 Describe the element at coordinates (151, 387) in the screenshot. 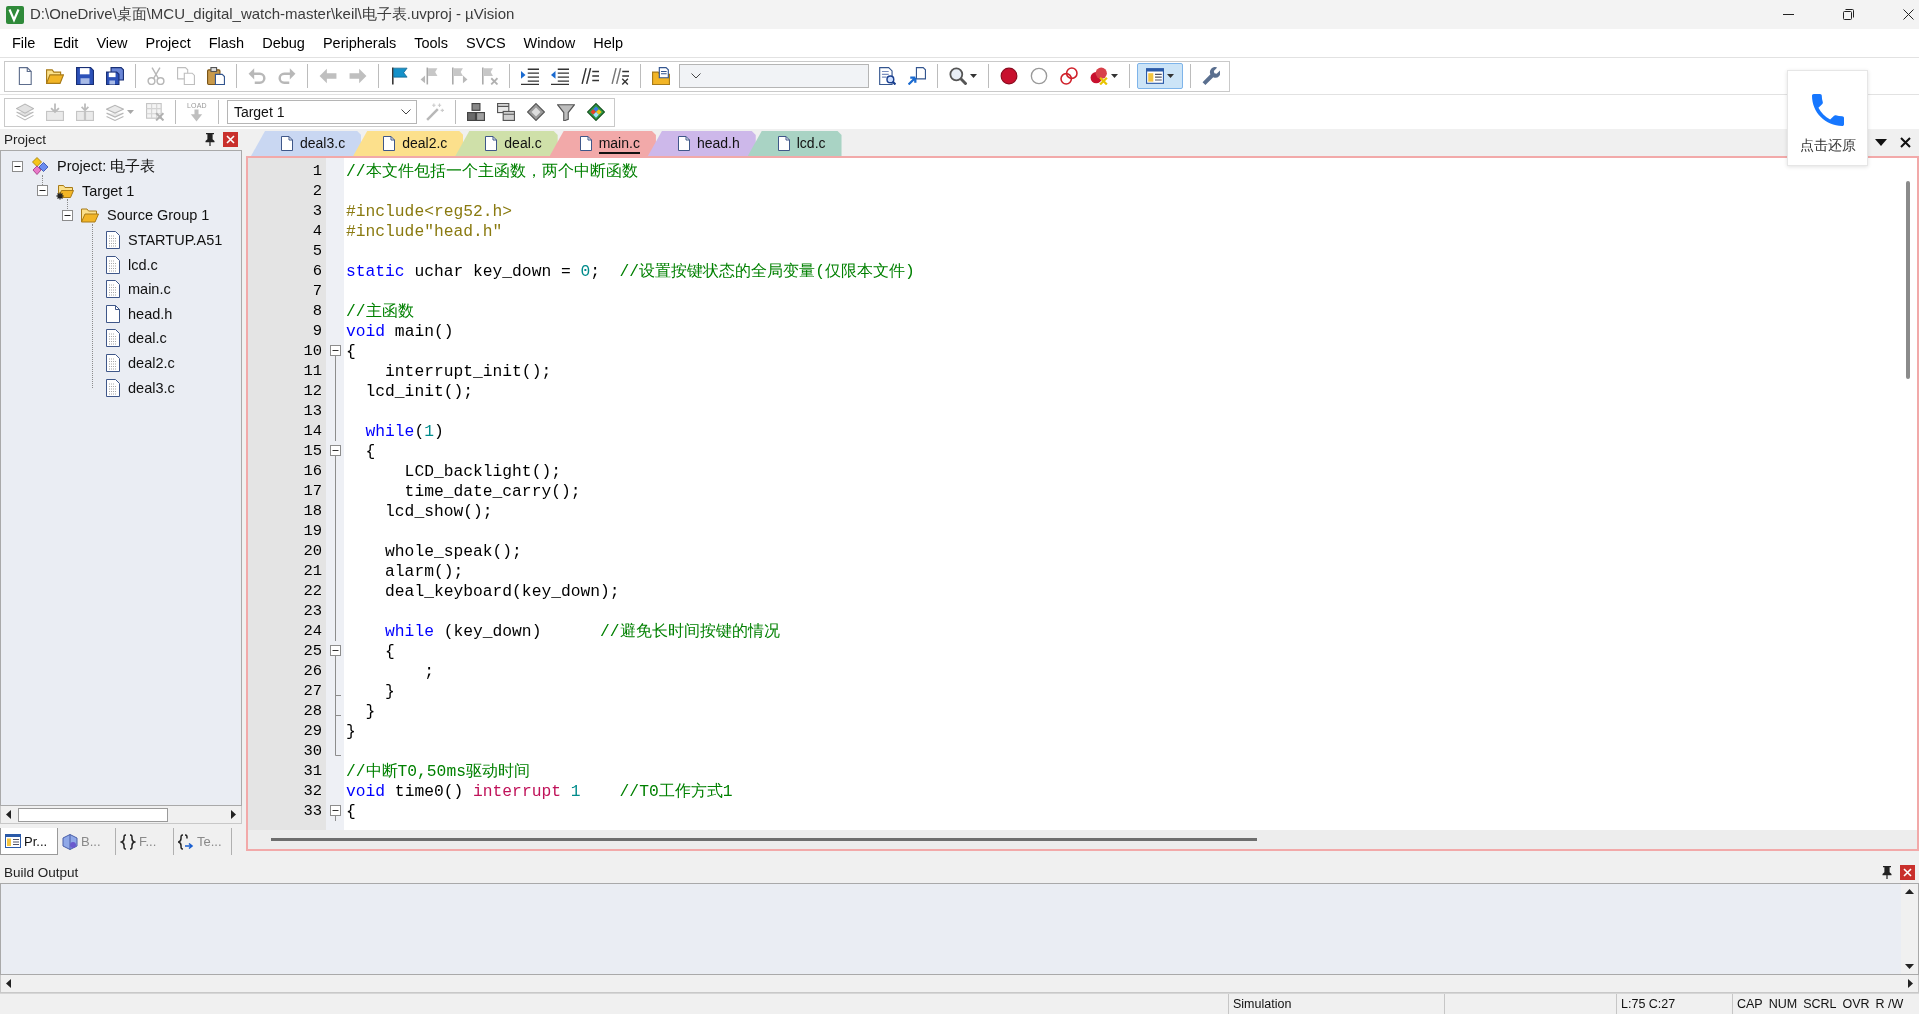

I see `tree-item: deal3.c` at that location.